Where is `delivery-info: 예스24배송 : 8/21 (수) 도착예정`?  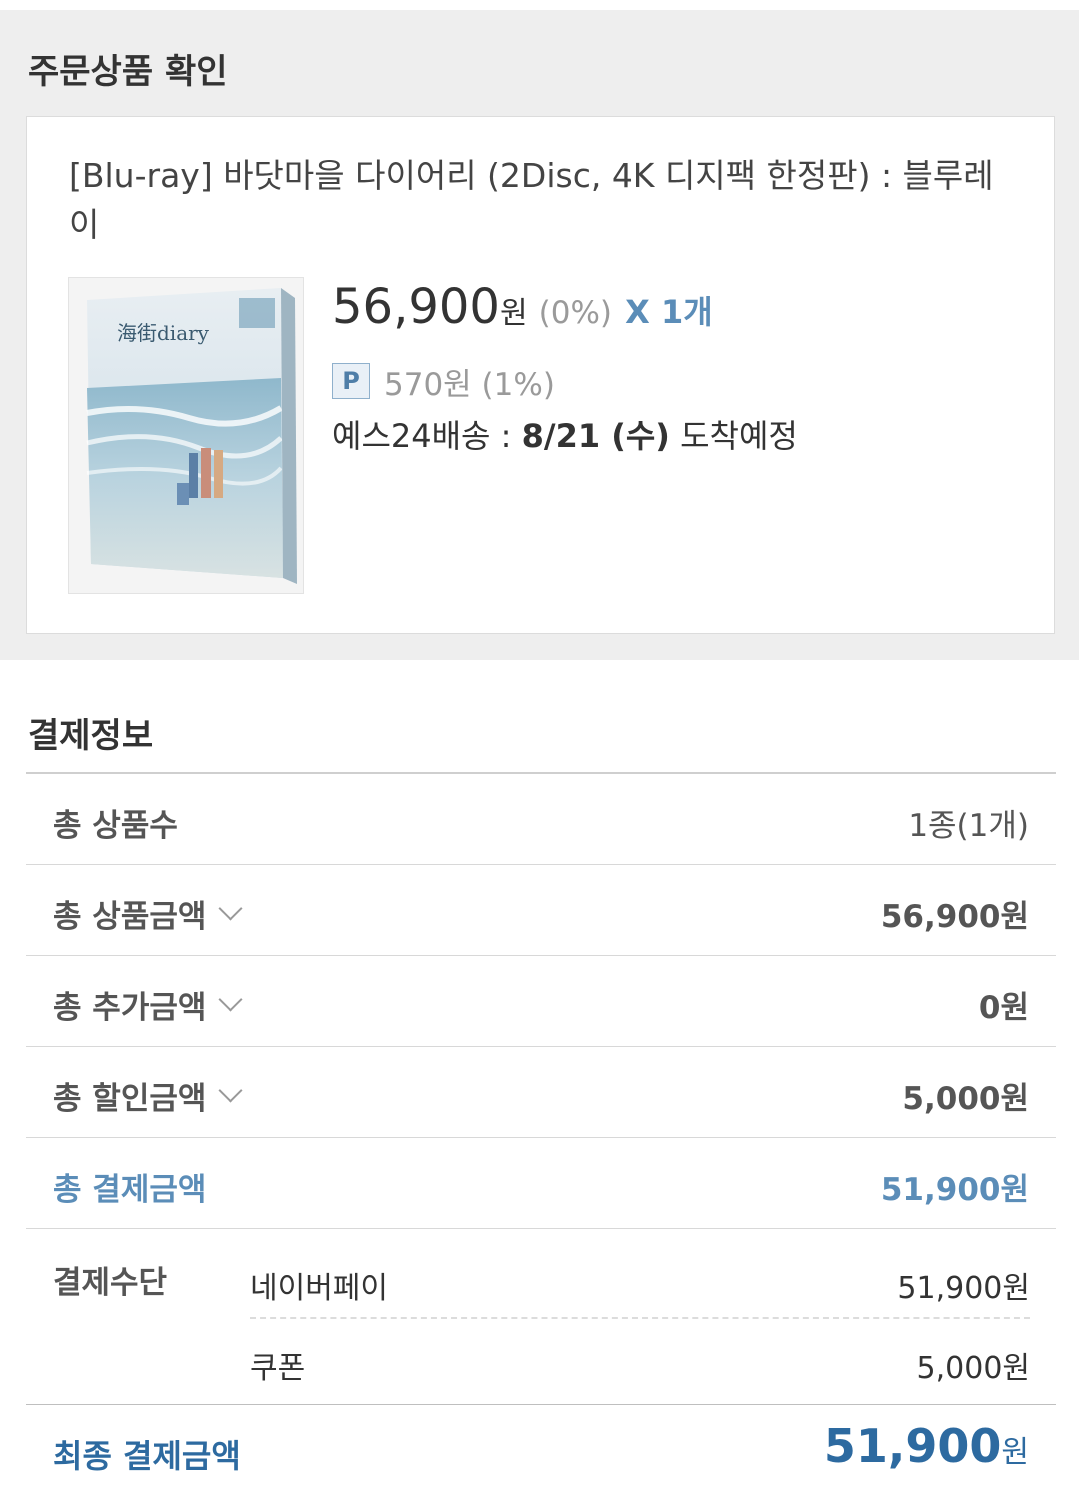 delivery-info: 예스24배송 : 8/21 (수) 도착예정 is located at coordinates (565, 434).